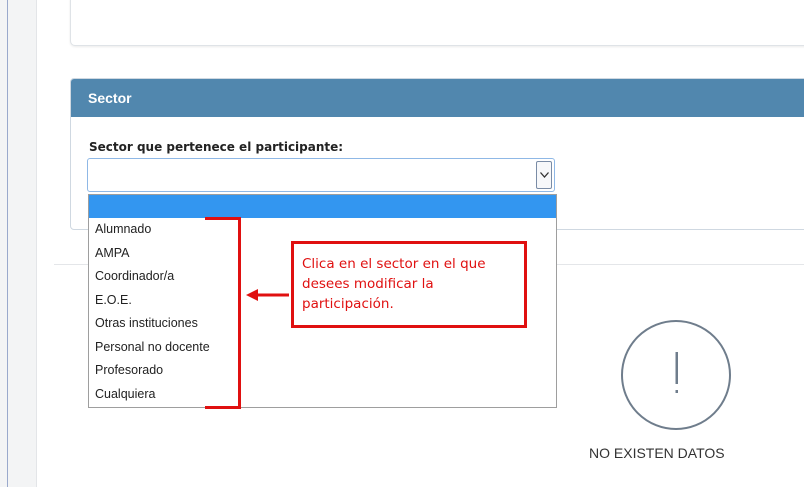 This screenshot has width=804, height=487. Describe the element at coordinates (676, 372) in the screenshot. I see `exclamation-icon` at that location.